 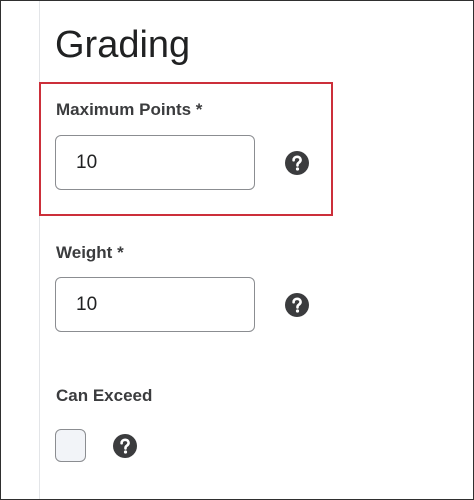 I want to click on can-exceed-label: Can Exceed, so click(x=104, y=395).